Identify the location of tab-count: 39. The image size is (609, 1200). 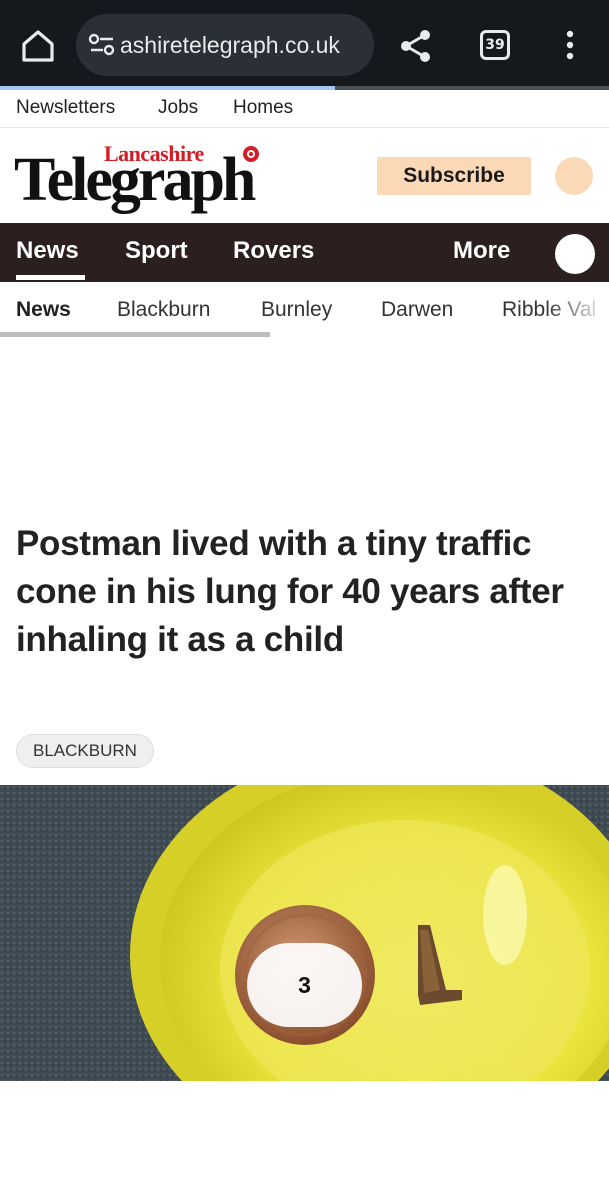
(495, 45).